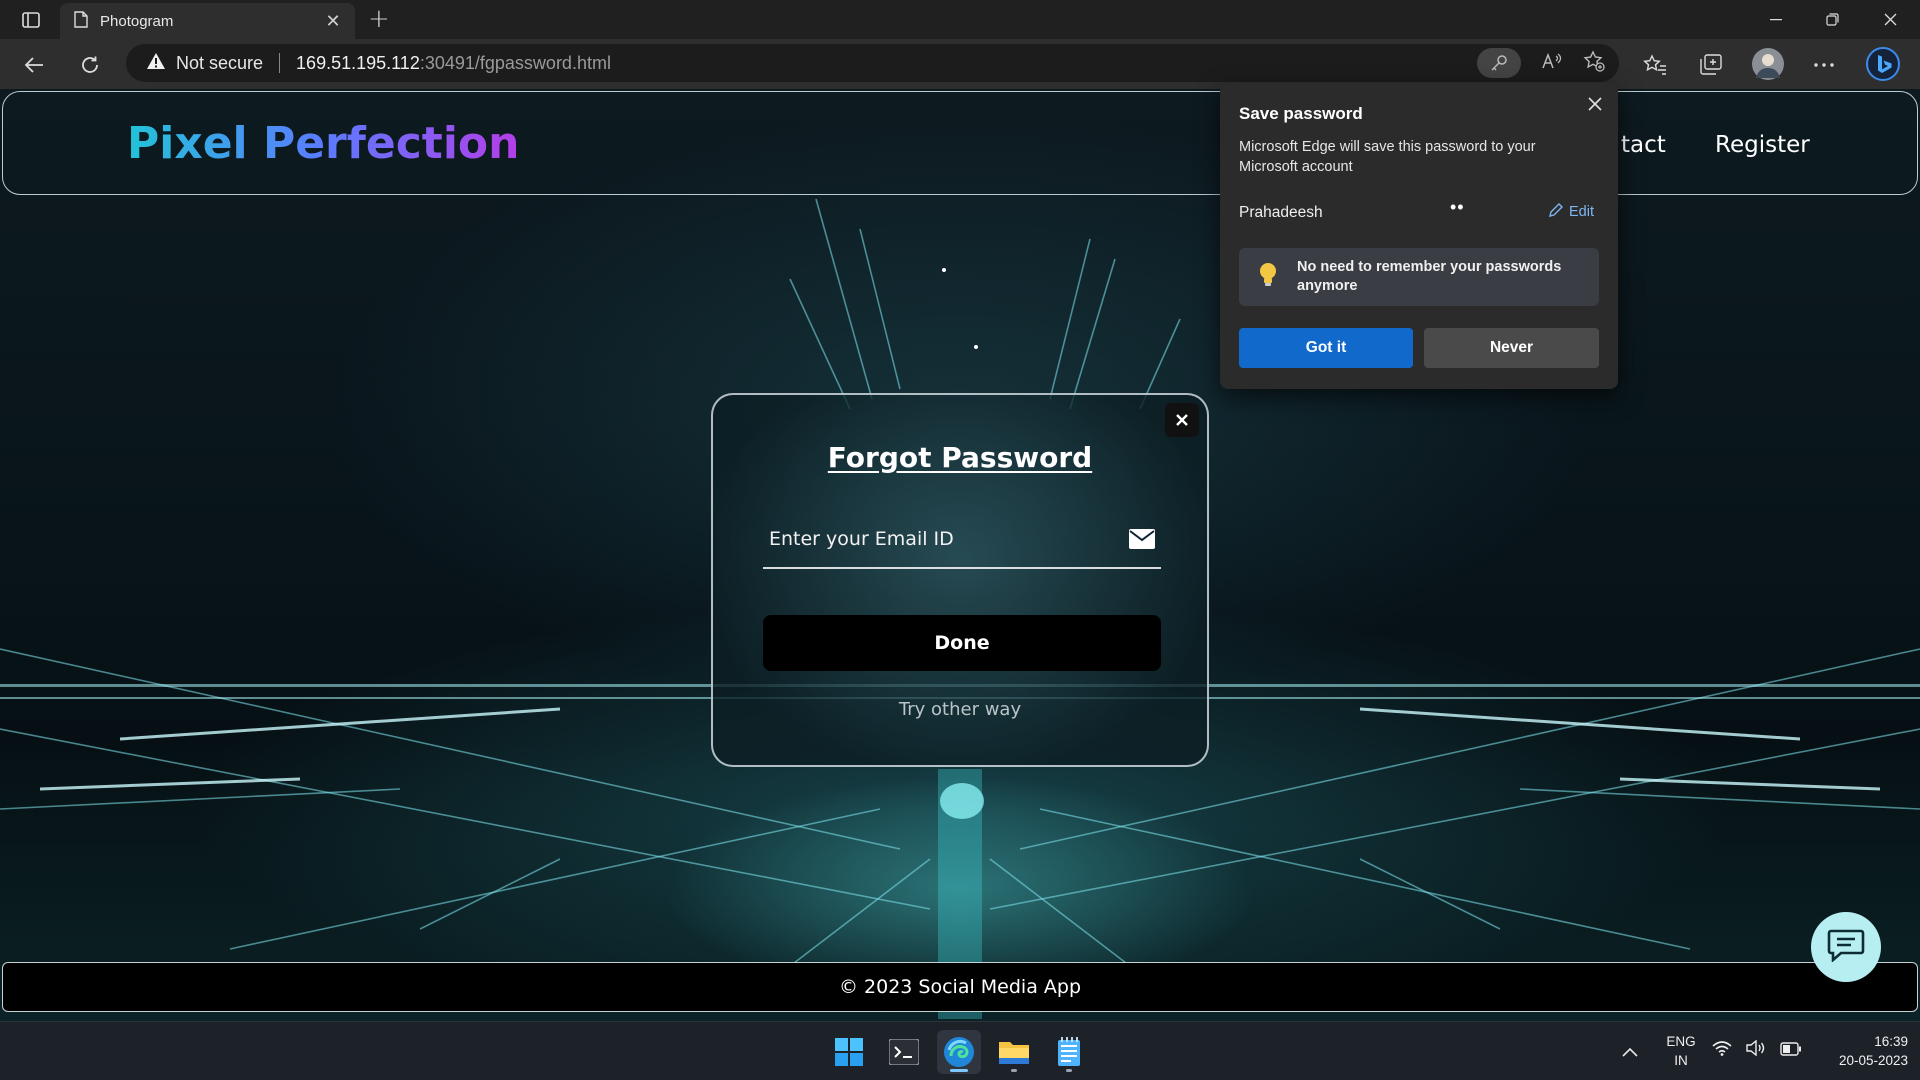  I want to click on notepad-icon, so click(1069, 1052).